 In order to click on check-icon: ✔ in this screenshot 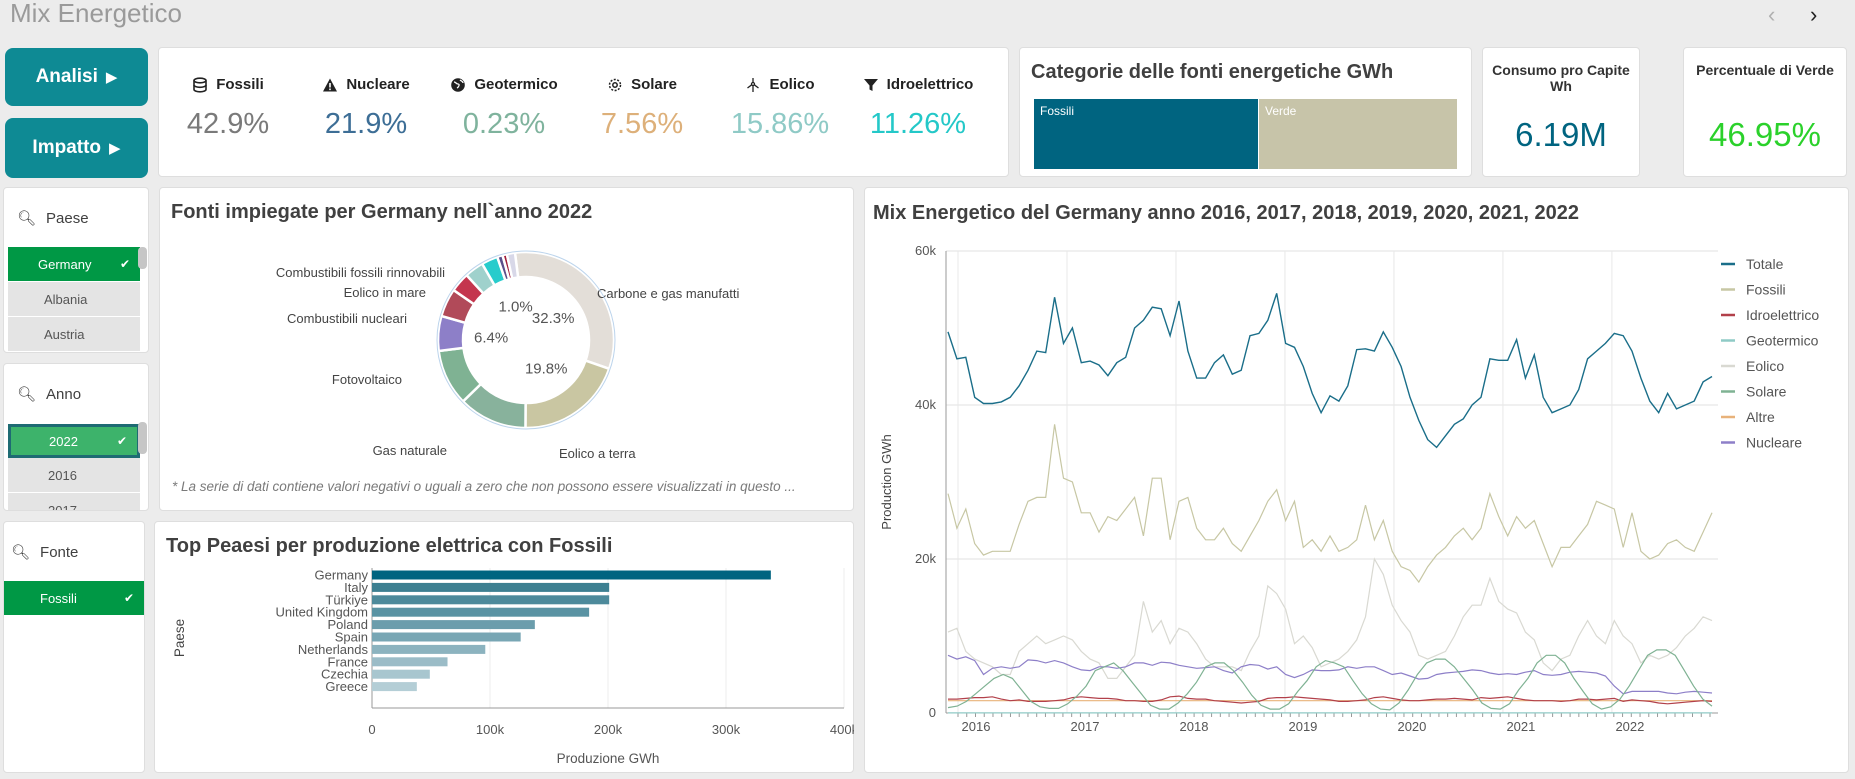, I will do `click(121, 441)`.